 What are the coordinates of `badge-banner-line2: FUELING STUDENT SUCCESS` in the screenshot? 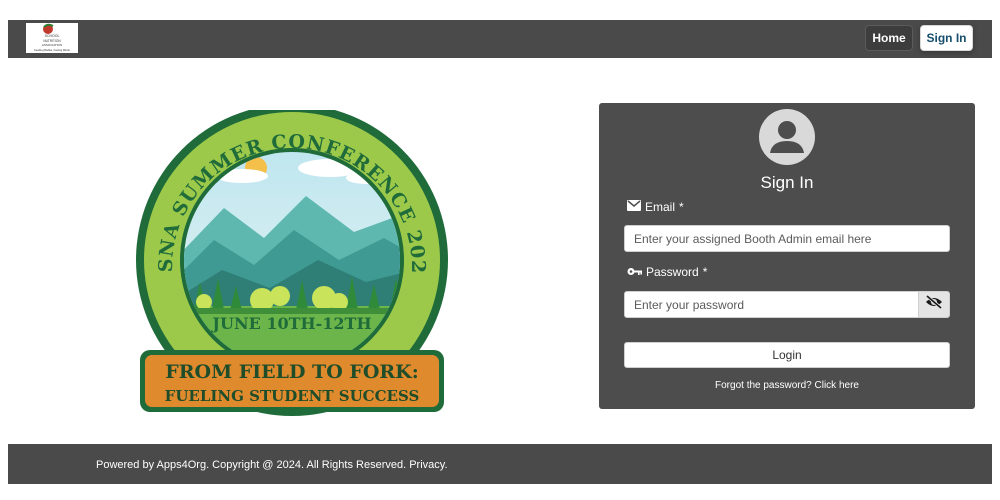 It's located at (292, 396).